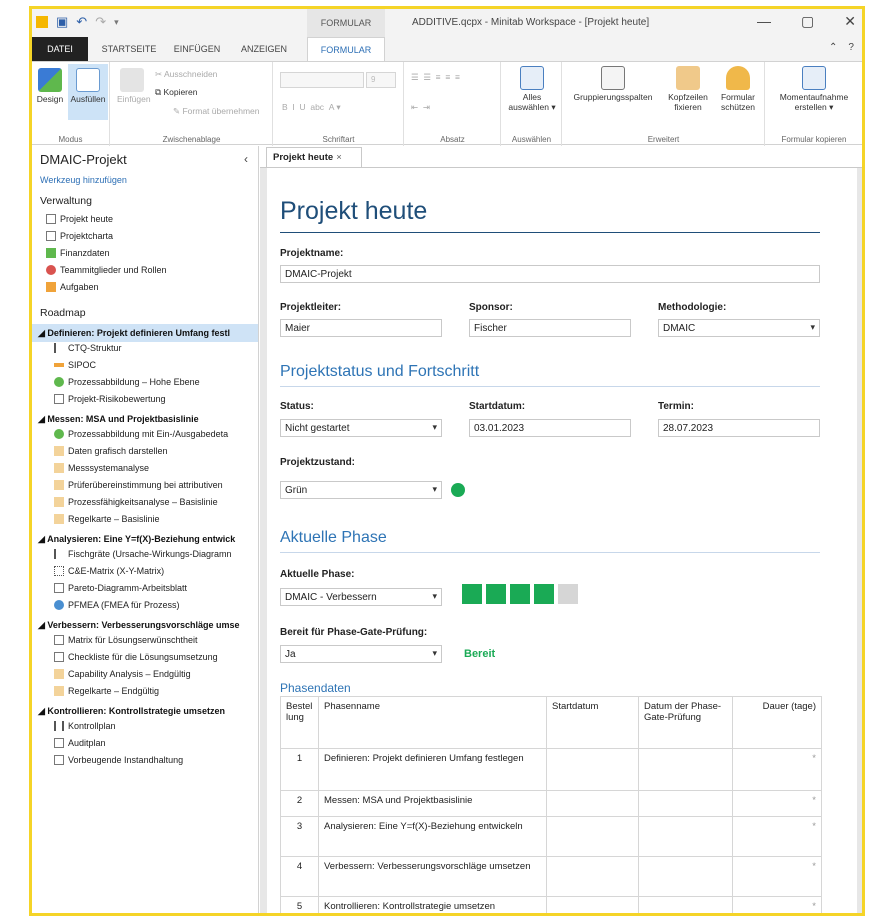 The width and height of the screenshot is (871, 918). I want to click on tab-startseite: STARTSEITE, so click(129, 49).